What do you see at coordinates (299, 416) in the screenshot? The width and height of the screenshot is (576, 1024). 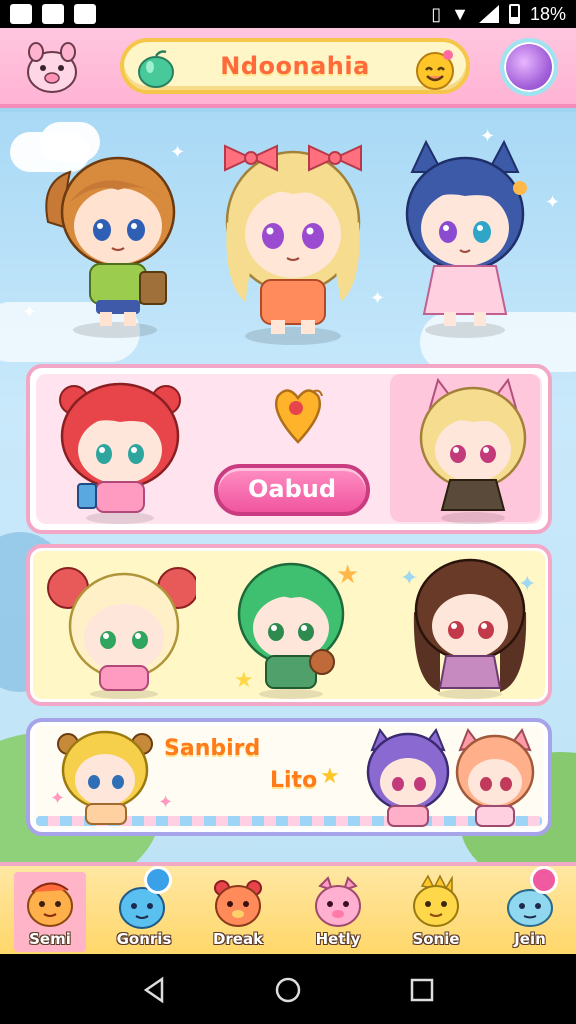 I see `heart-pin-icon` at bounding box center [299, 416].